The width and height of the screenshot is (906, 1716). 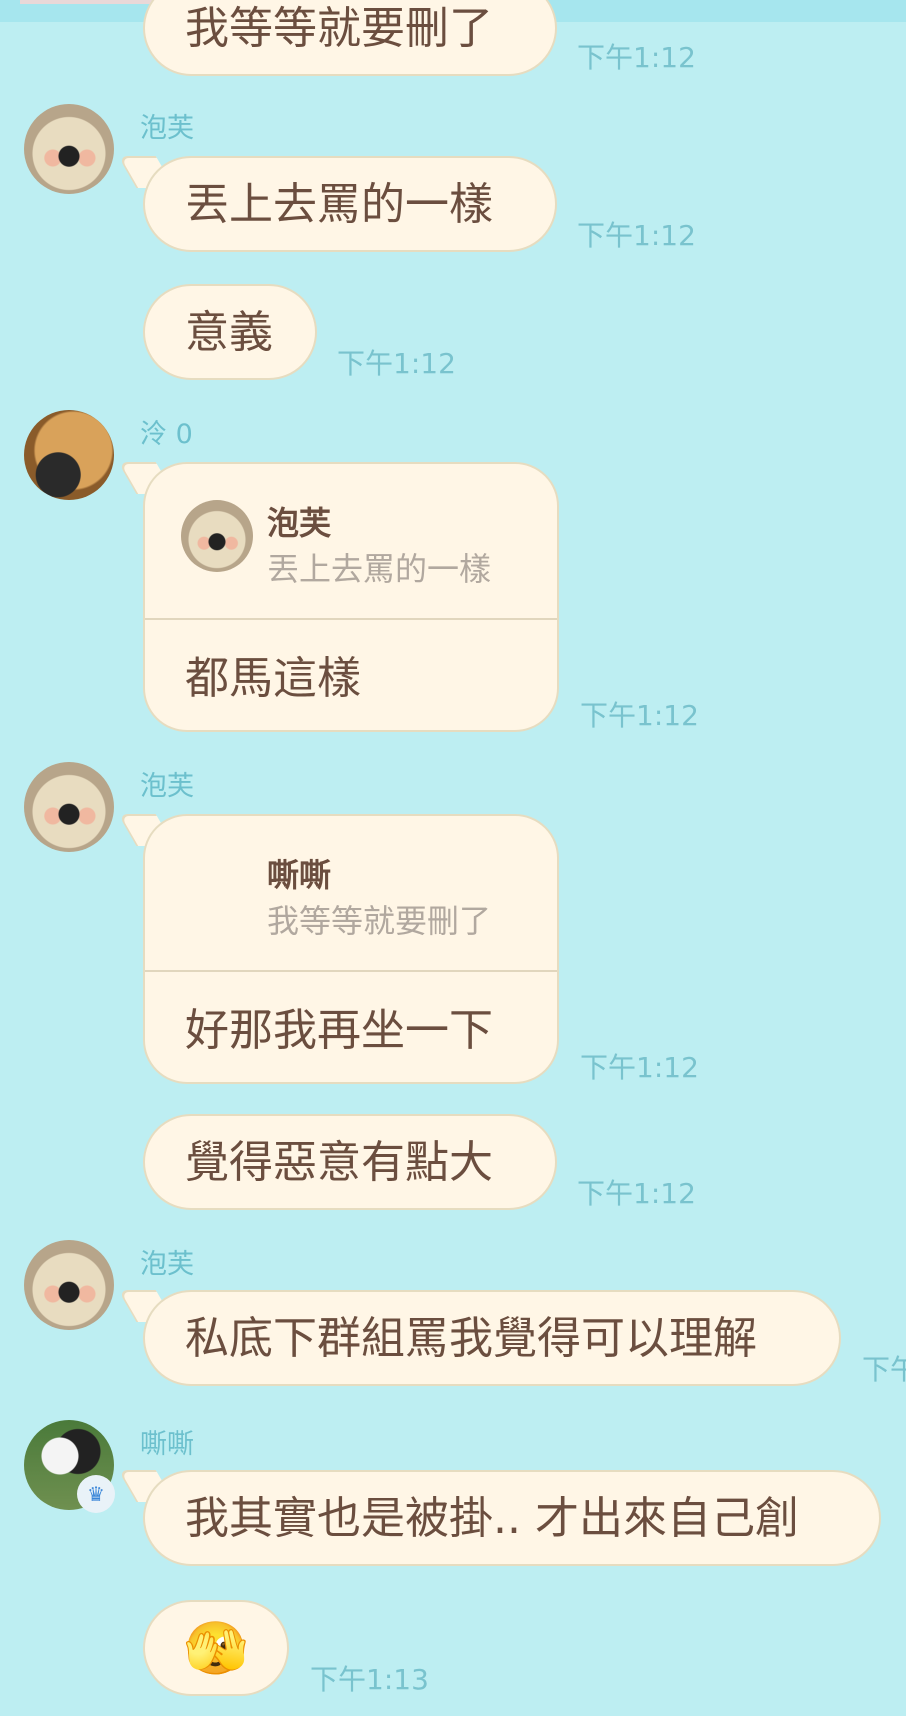 What do you see at coordinates (166, 434) in the screenshot?
I see `sender-name: 泠 0` at bounding box center [166, 434].